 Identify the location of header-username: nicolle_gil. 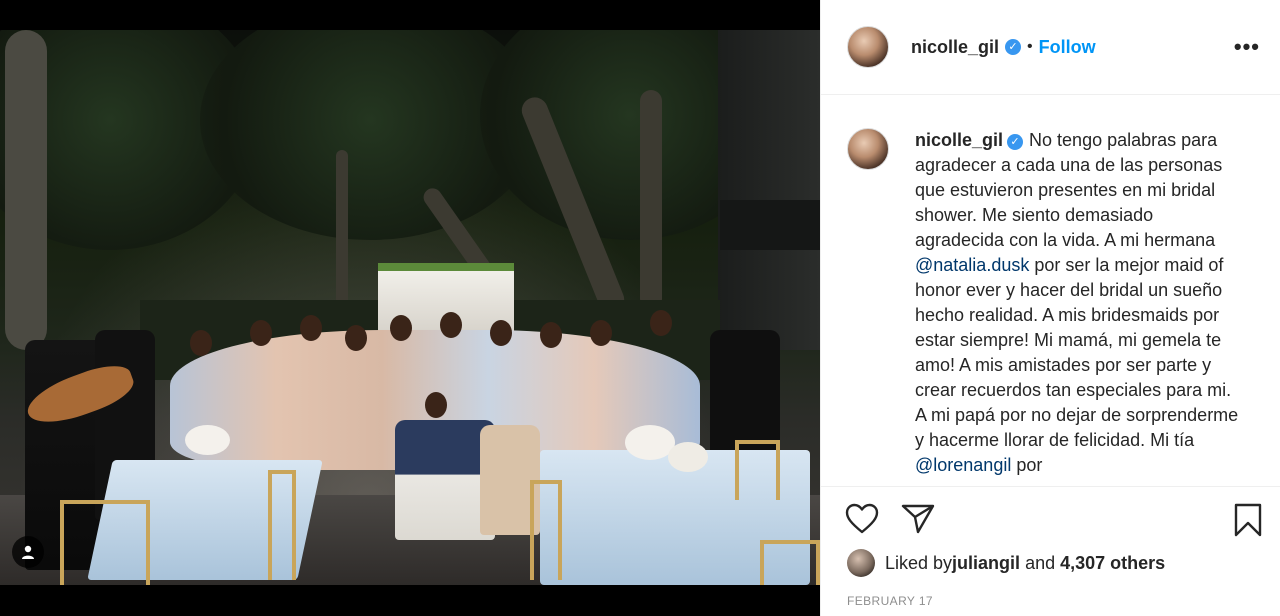
(955, 47).